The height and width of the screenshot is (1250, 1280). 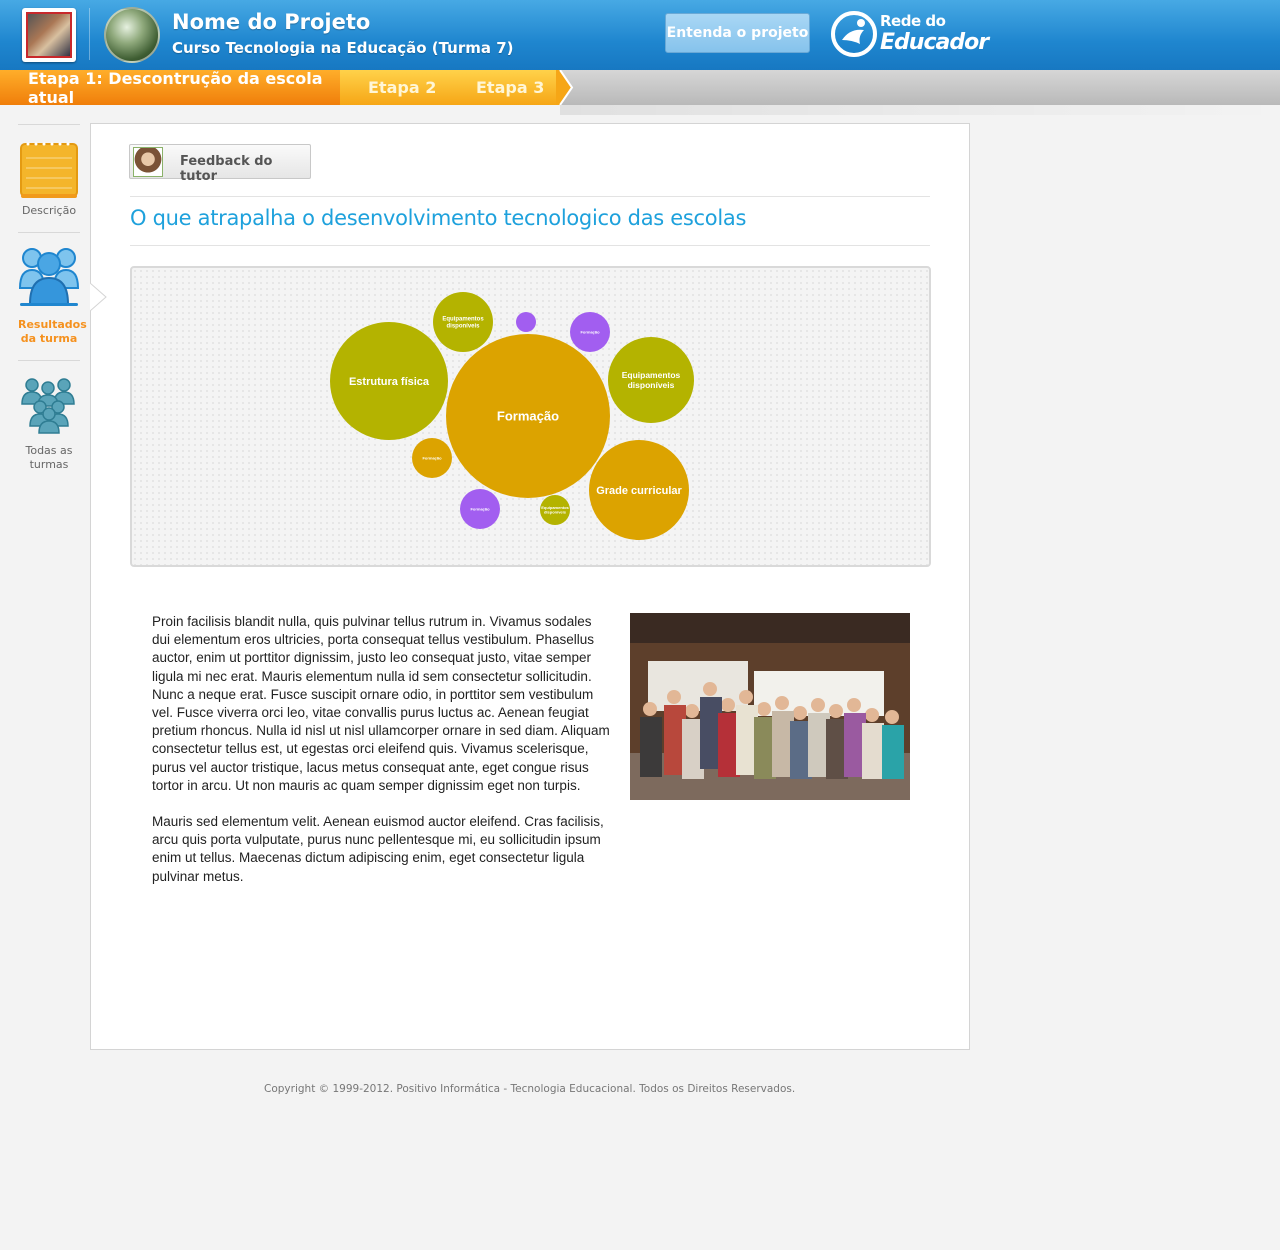 I want to click on bubble: Grade curricular, so click(x=639, y=490).